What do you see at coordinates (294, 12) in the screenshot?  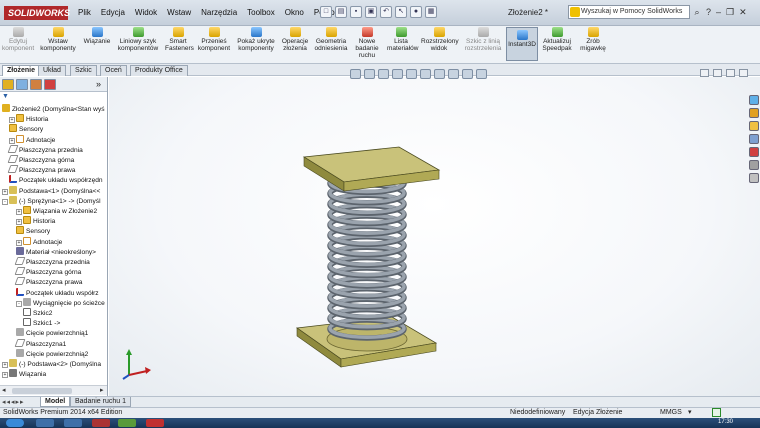 I see `menu-item-6: Okno` at bounding box center [294, 12].